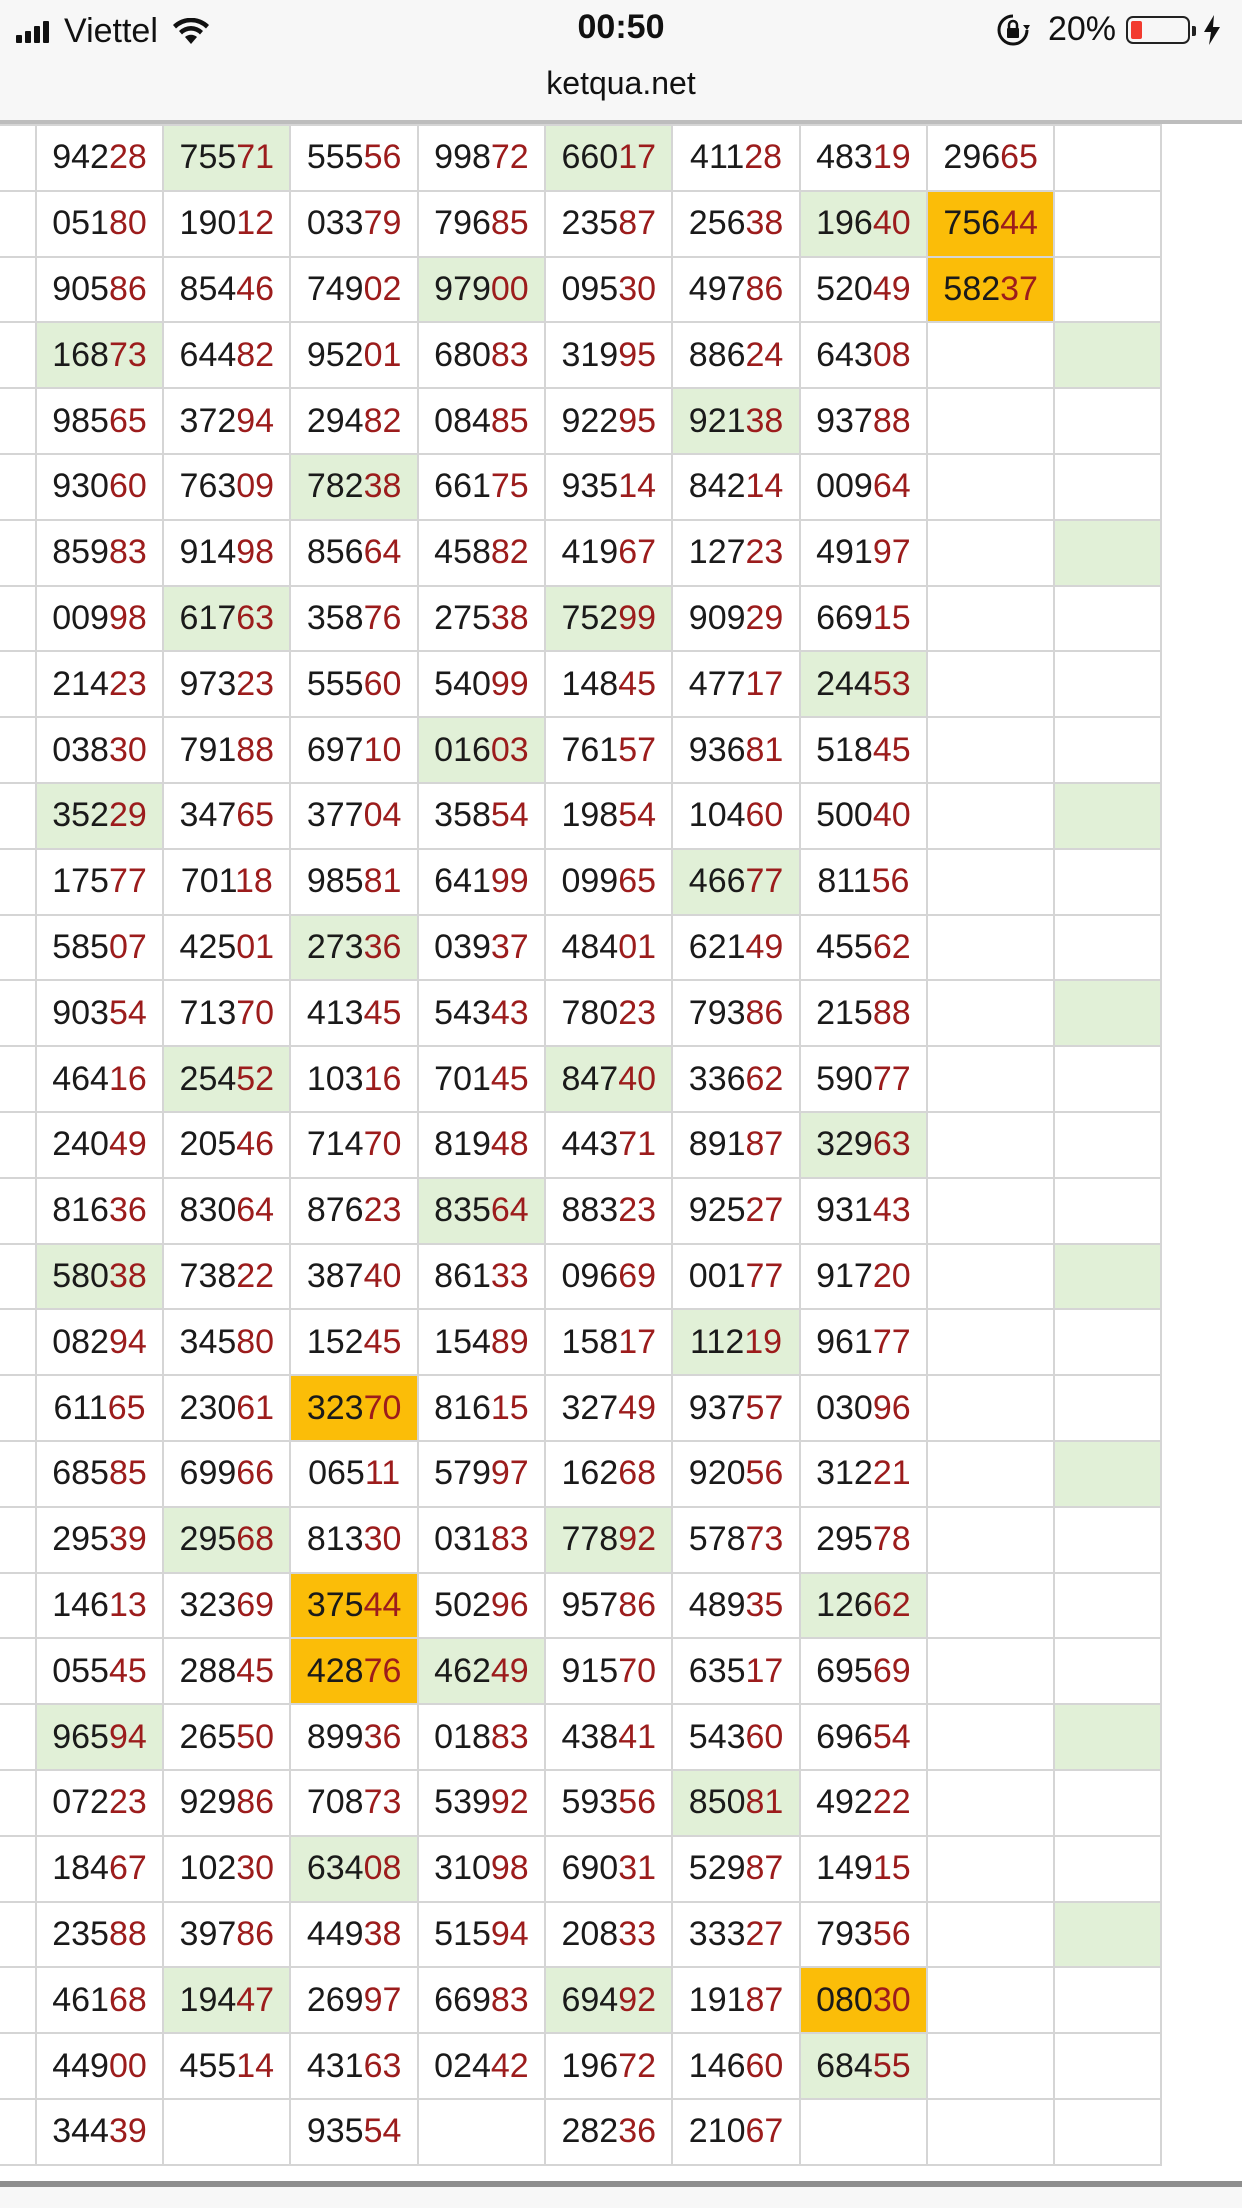 The height and width of the screenshot is (2208, 1242). What do you see at coordinates (620, 83) in the screenshot?
I see `page-url: ketqua.net` at bounding box center [620, 83].